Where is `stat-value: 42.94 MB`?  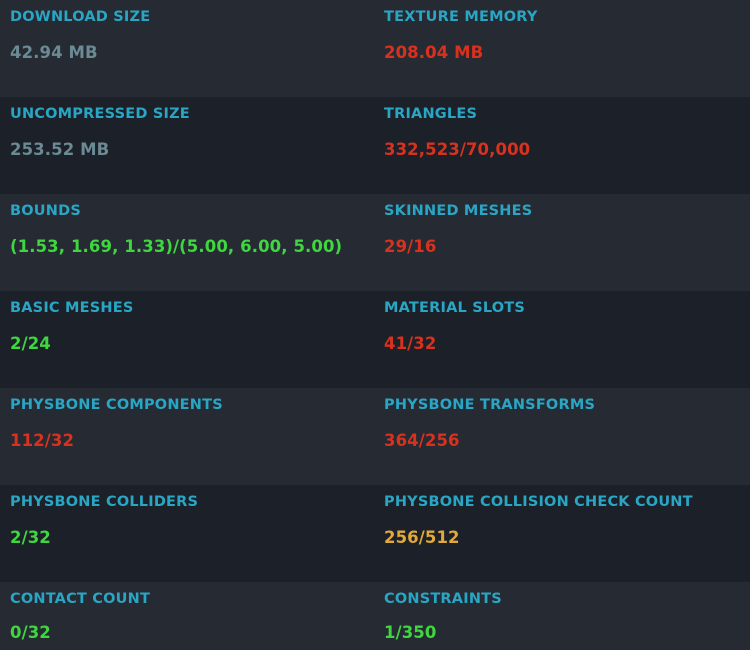 stat-value: 42.94 MB is located at coordinates (54, 52).